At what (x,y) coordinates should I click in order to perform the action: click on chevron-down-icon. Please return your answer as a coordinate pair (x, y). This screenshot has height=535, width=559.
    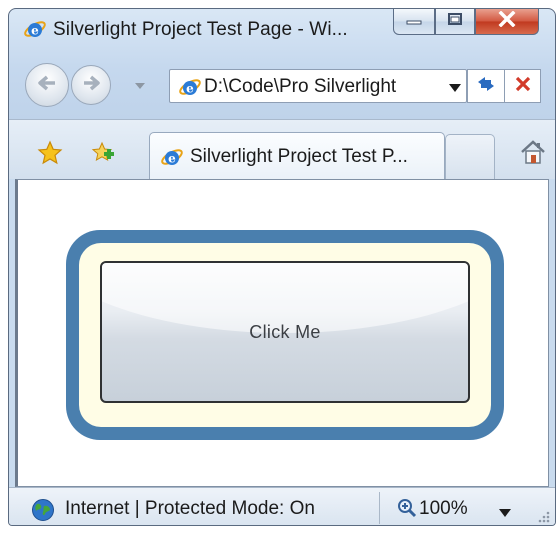
    Looking at the image, I should click on (140, 85).